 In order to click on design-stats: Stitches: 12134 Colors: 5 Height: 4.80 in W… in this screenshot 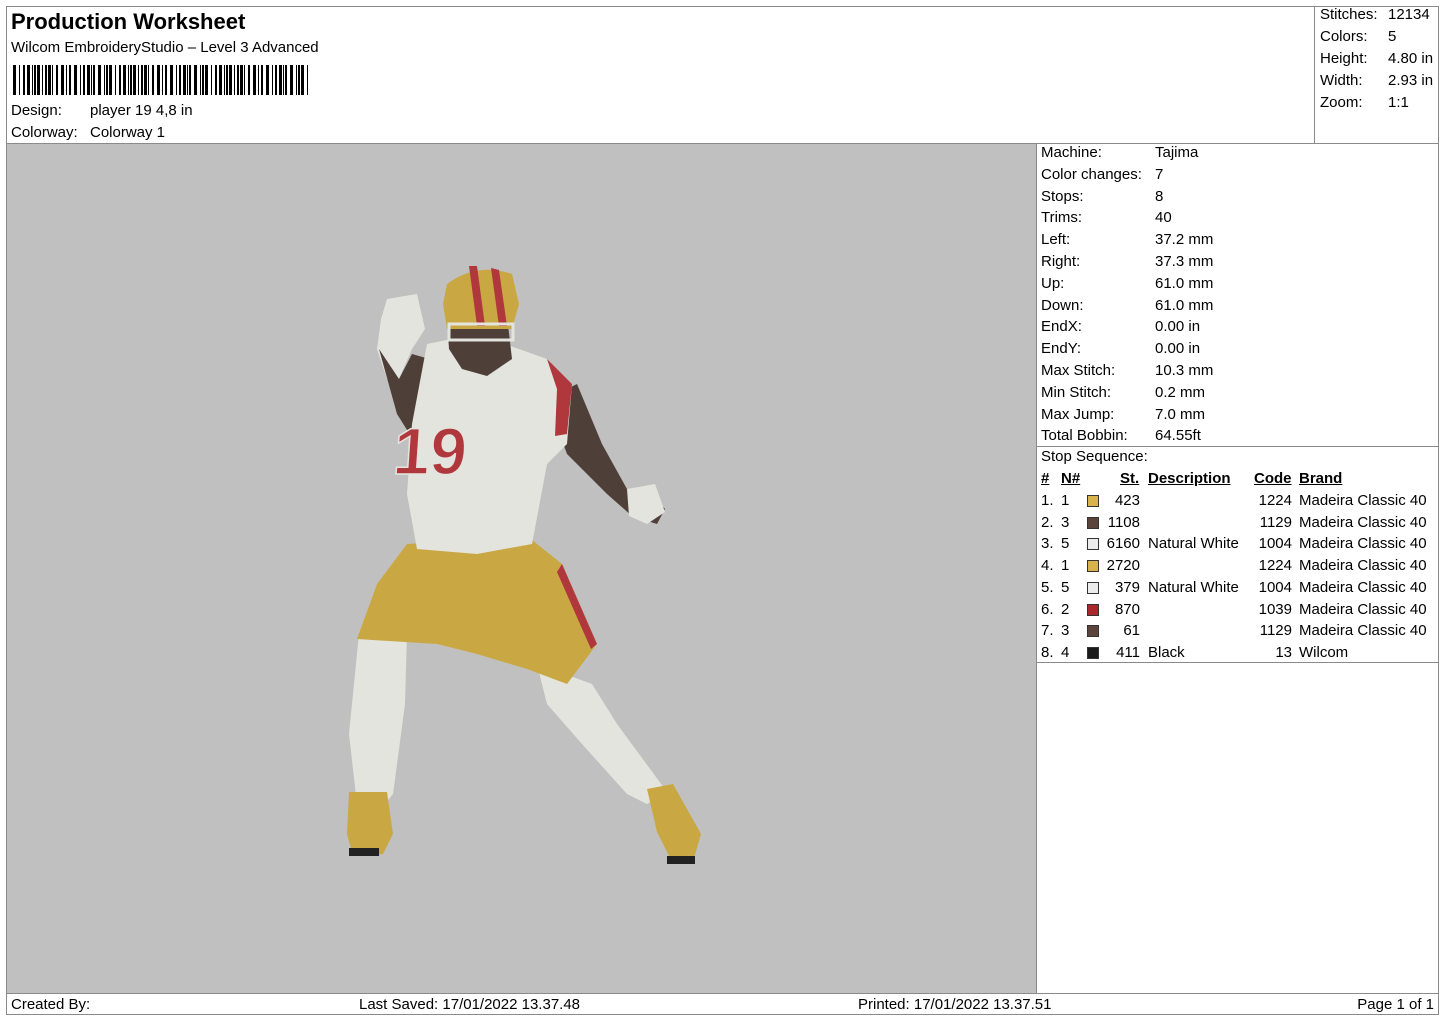, I will do `click(1377, 75)`.